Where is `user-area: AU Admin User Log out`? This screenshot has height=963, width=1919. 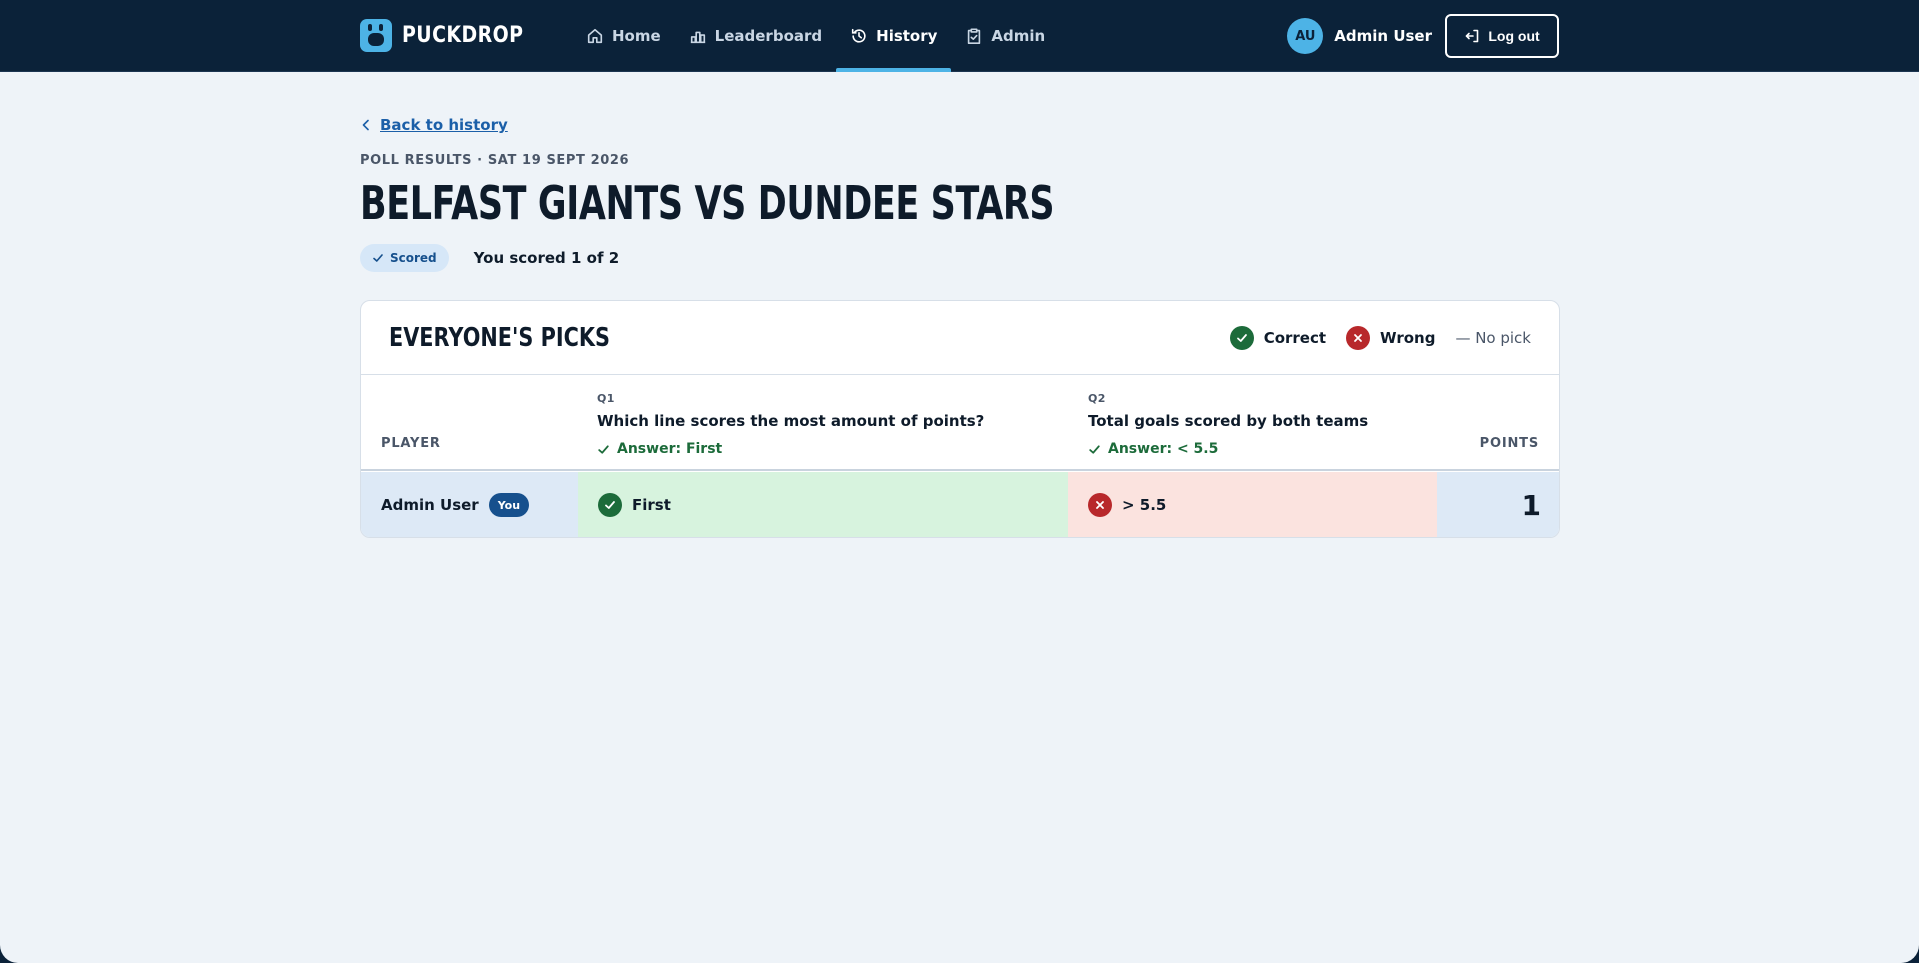
user-area: AU Admin User Log out is located at coordinates (1423, 36).